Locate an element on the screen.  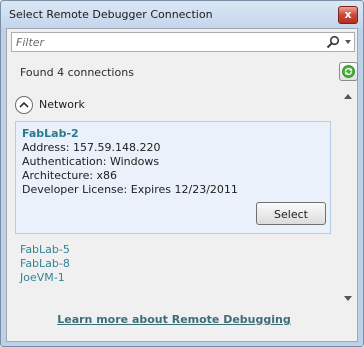
window-title: Select Remote Debugger Connection is located at coordinates (111, 14).